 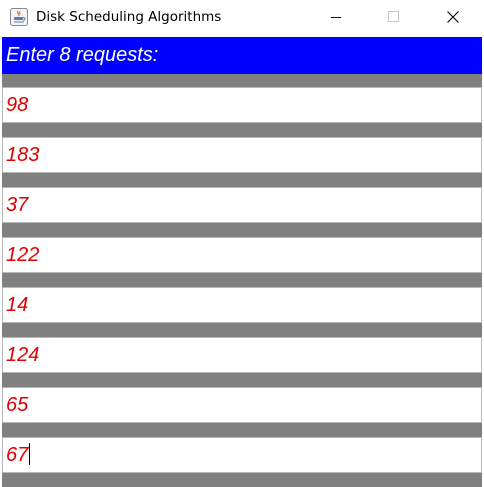 I want to click on request-field-7: 65, so click(x=242, y=405).